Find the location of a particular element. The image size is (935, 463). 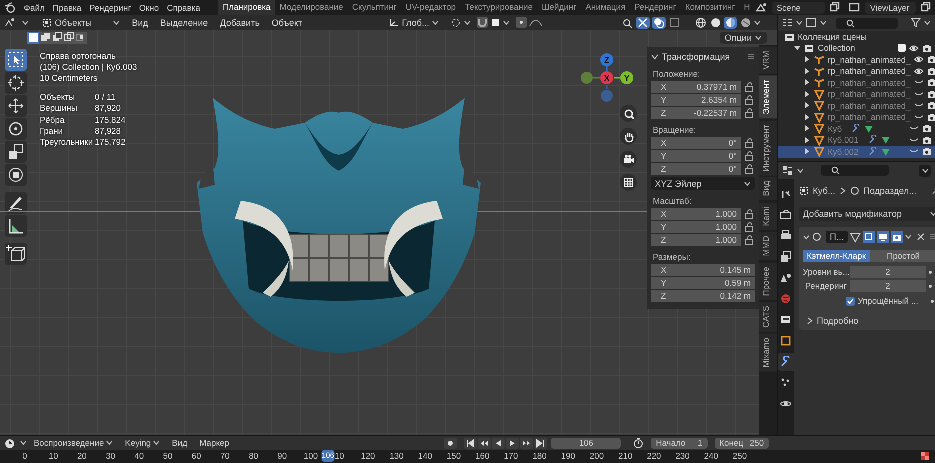

start-frame-field: Начало 1 is located at coordinates (679, 443).